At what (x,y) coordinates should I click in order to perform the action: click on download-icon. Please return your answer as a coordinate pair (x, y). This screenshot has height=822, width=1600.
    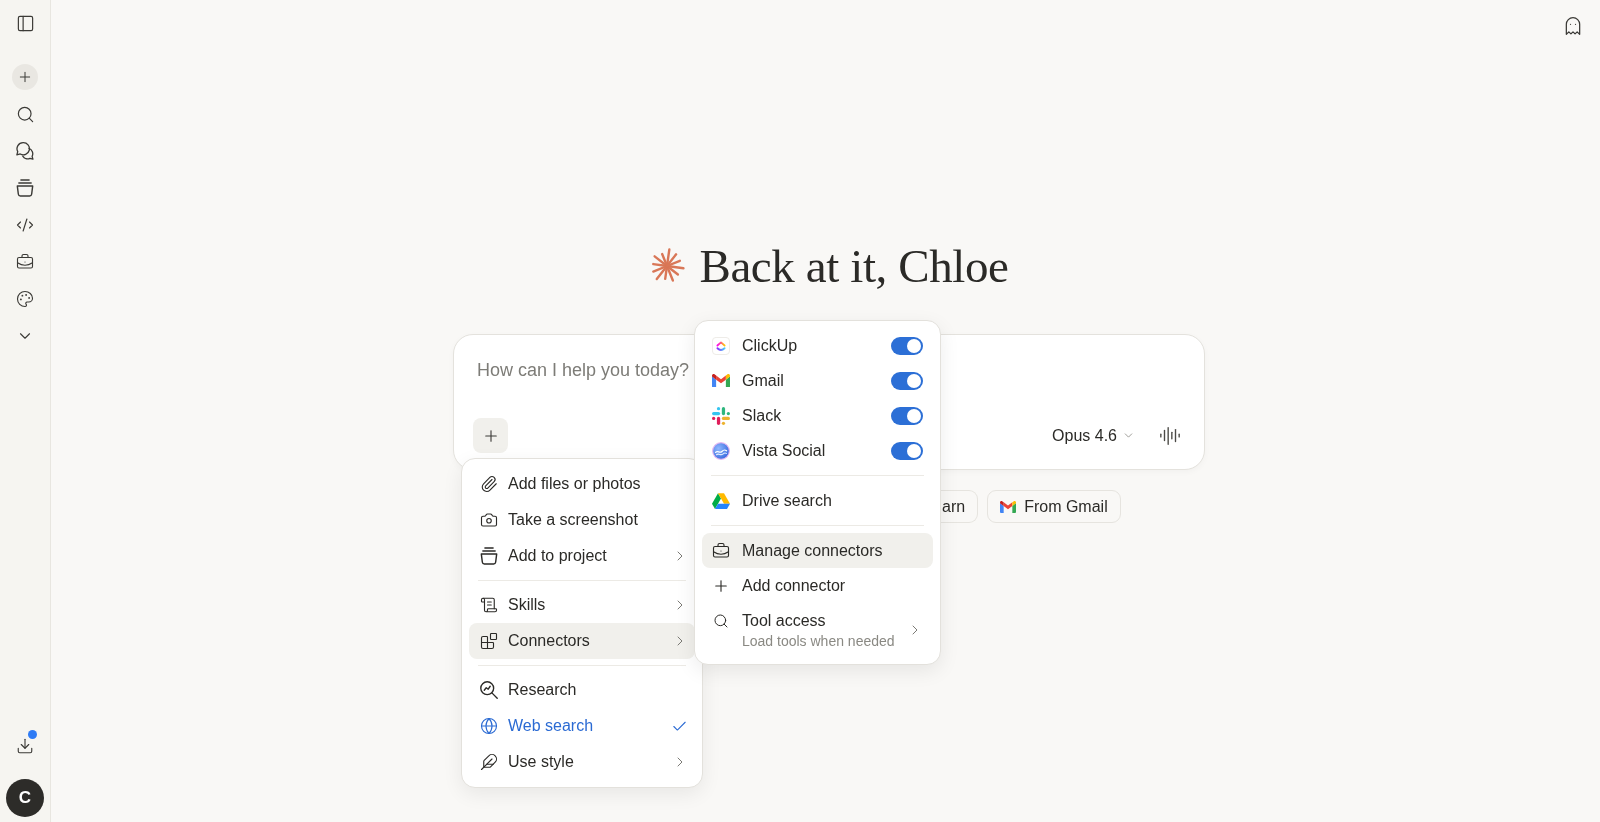
    Looking at the image, I should click on (25, 746).